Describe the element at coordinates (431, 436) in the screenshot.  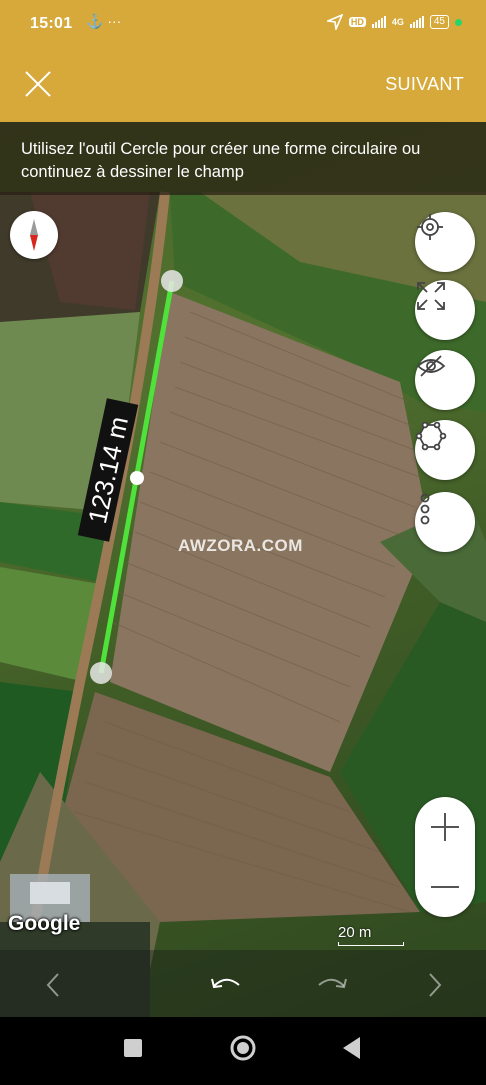
I see `polygon-icon` at that location.